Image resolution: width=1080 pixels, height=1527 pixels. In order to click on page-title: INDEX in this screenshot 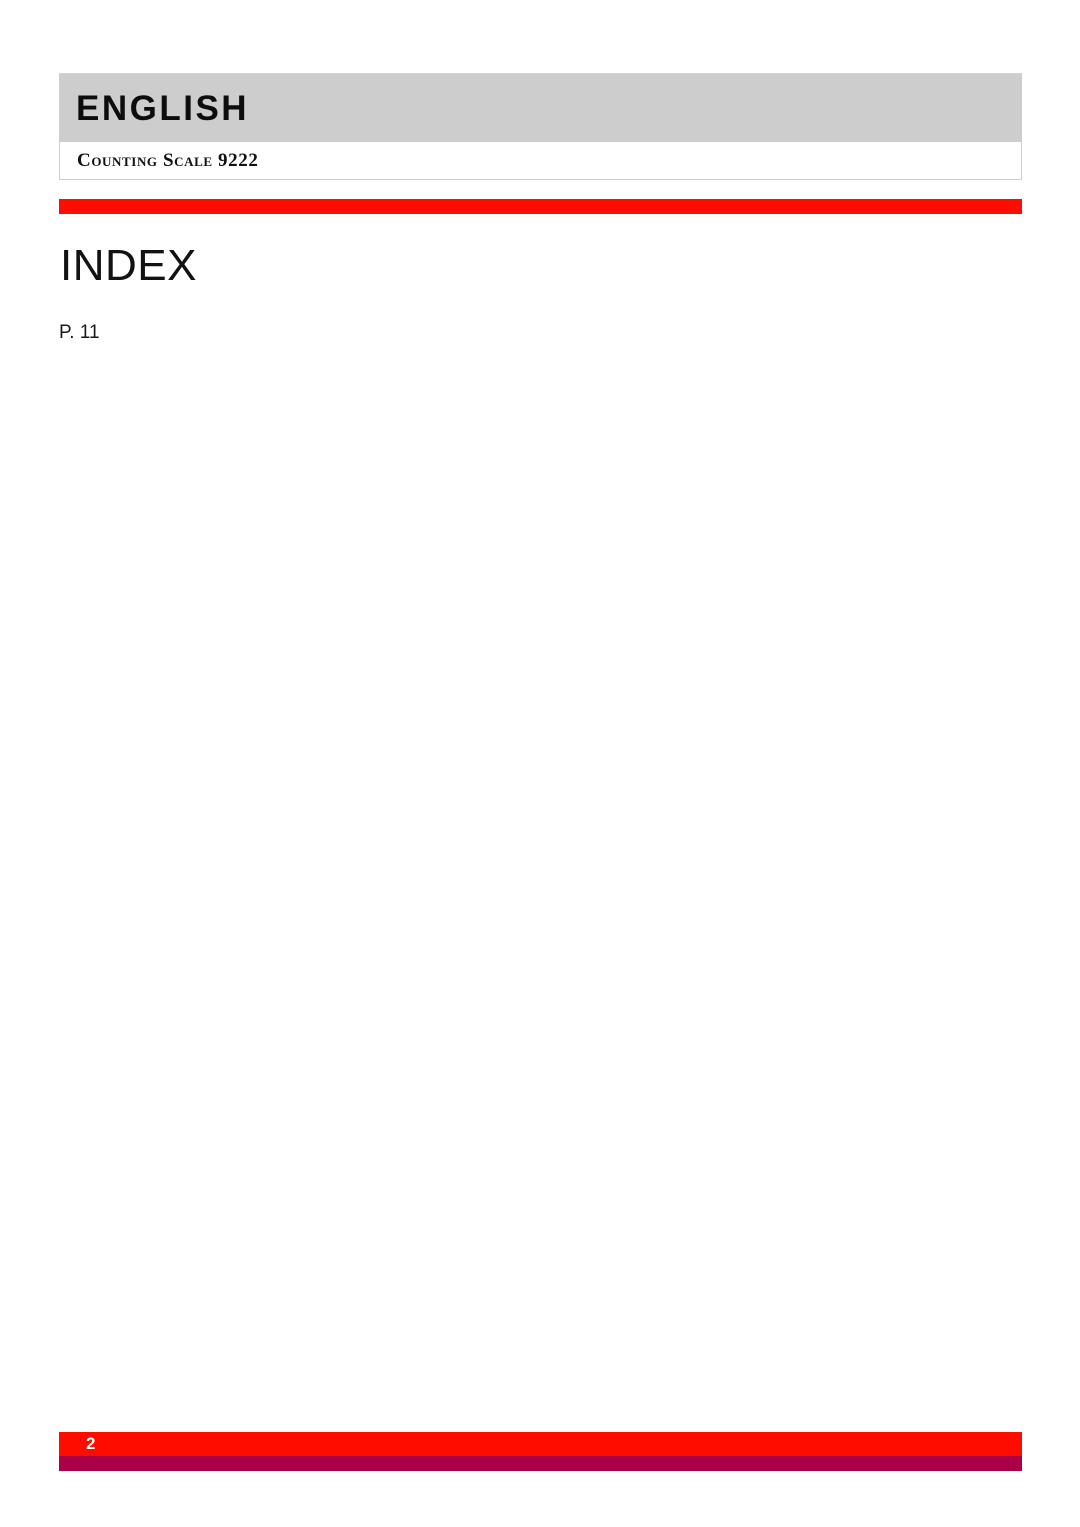, I will do `click(128, 265)`.